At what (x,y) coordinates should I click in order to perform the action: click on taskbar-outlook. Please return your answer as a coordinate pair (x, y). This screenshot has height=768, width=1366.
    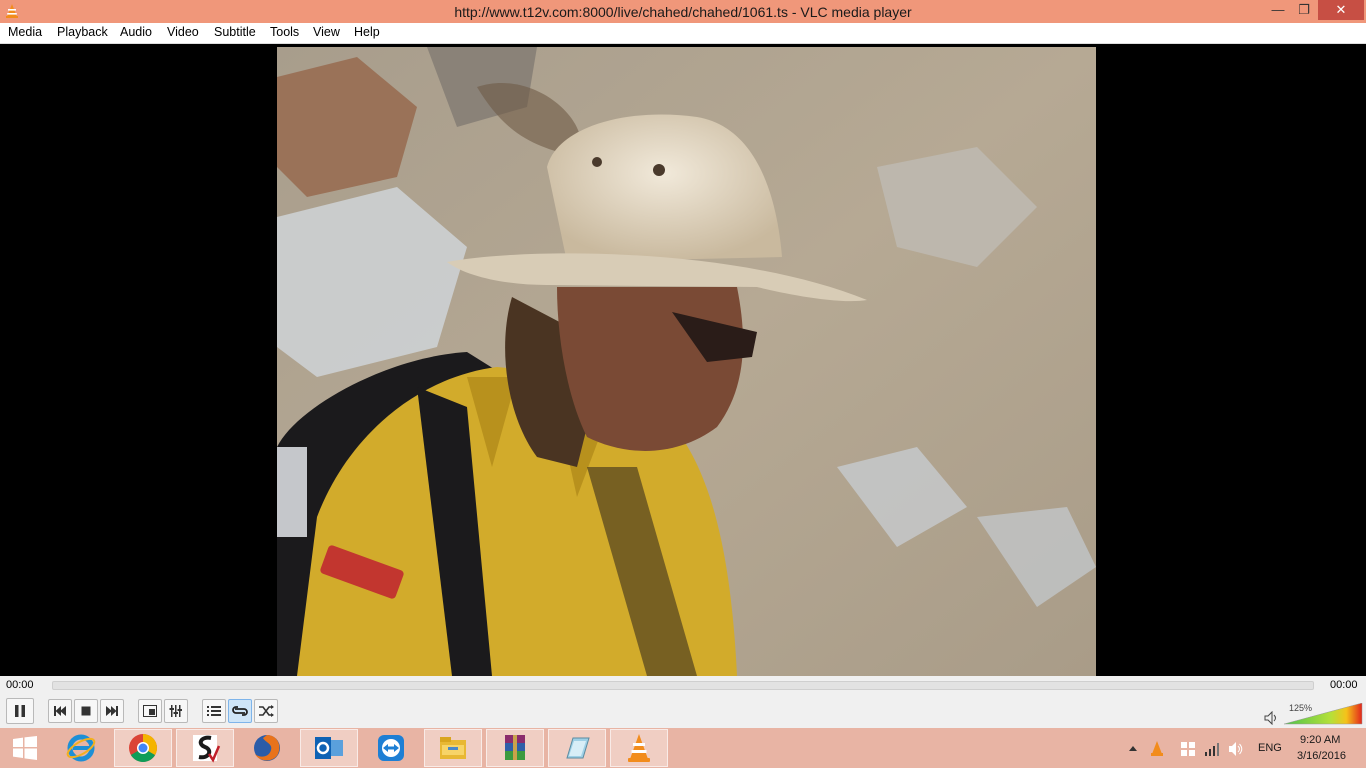
    Looking at the image, I should click on (329, 748).